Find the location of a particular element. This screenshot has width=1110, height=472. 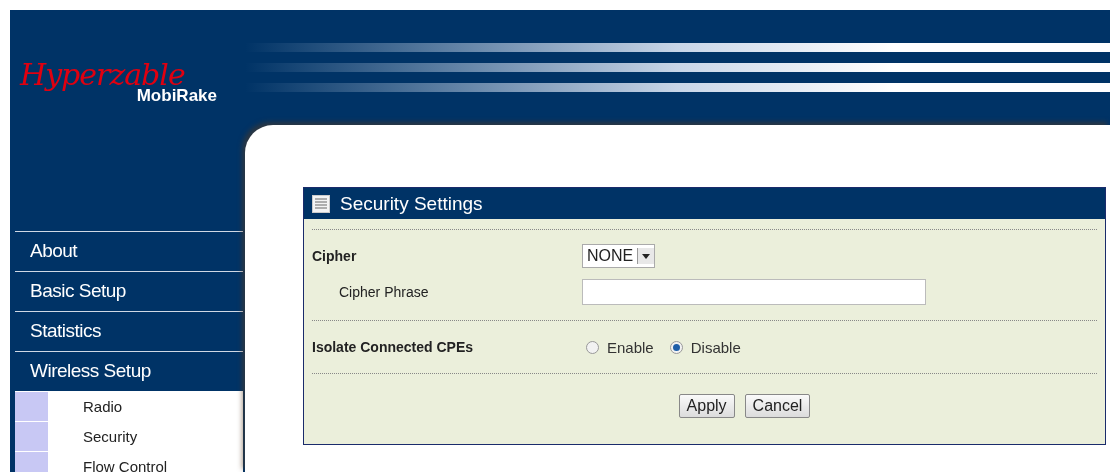

action-button: Apply is located at coordinates (706, 406).